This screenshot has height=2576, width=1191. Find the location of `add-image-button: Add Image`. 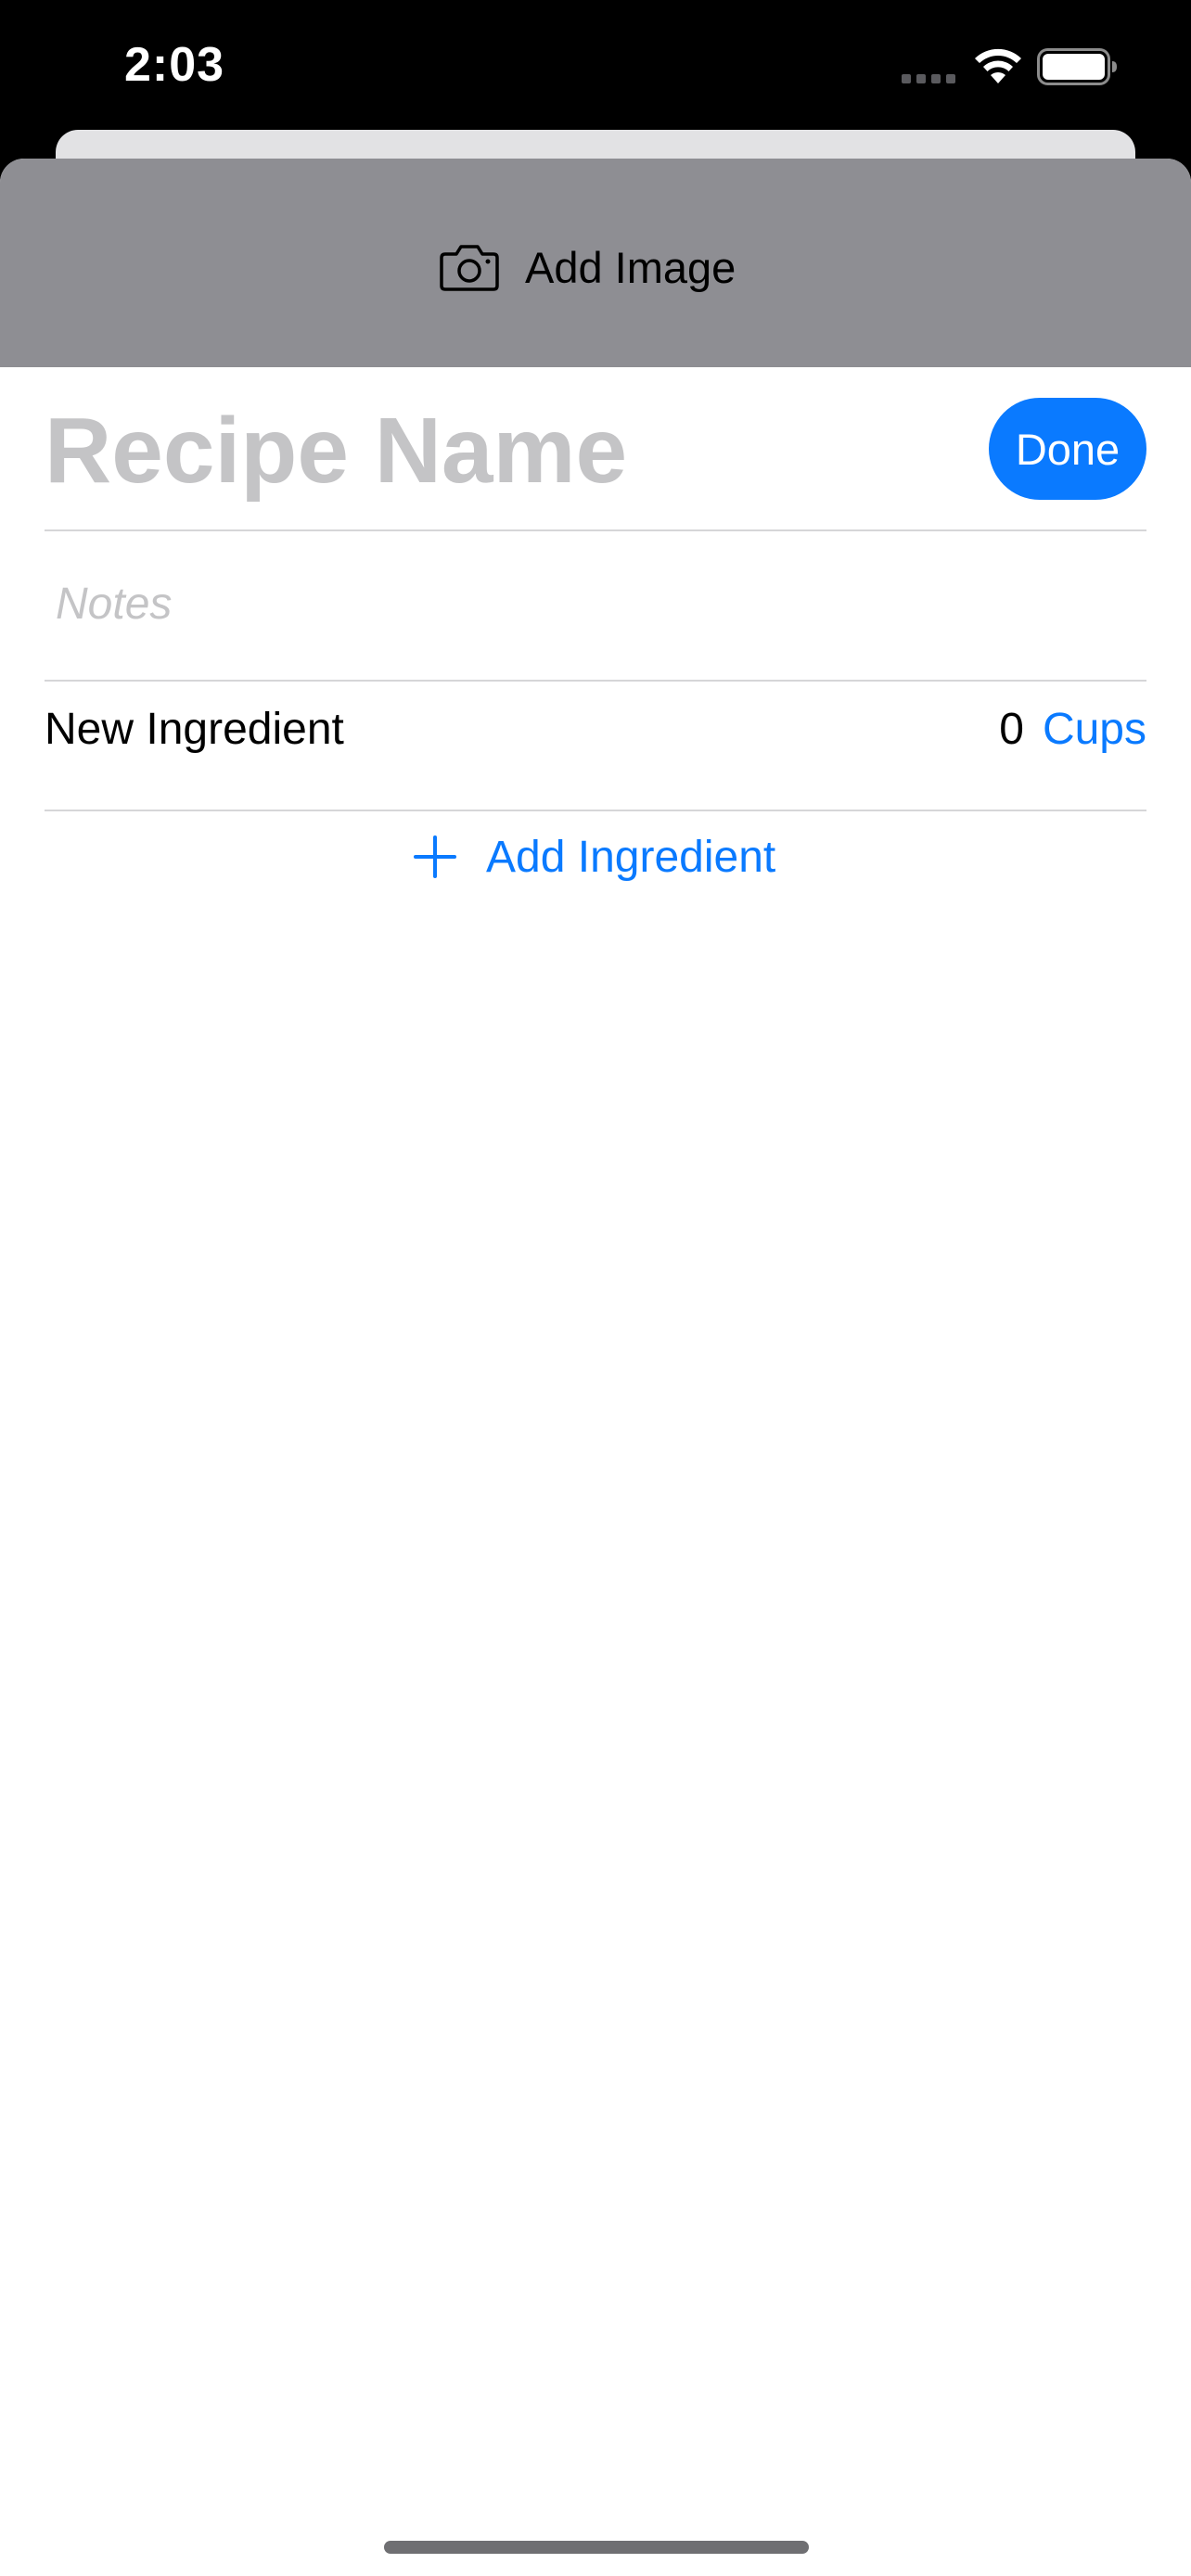

add-image-button: Add Image is located at coordinates (588, 267).